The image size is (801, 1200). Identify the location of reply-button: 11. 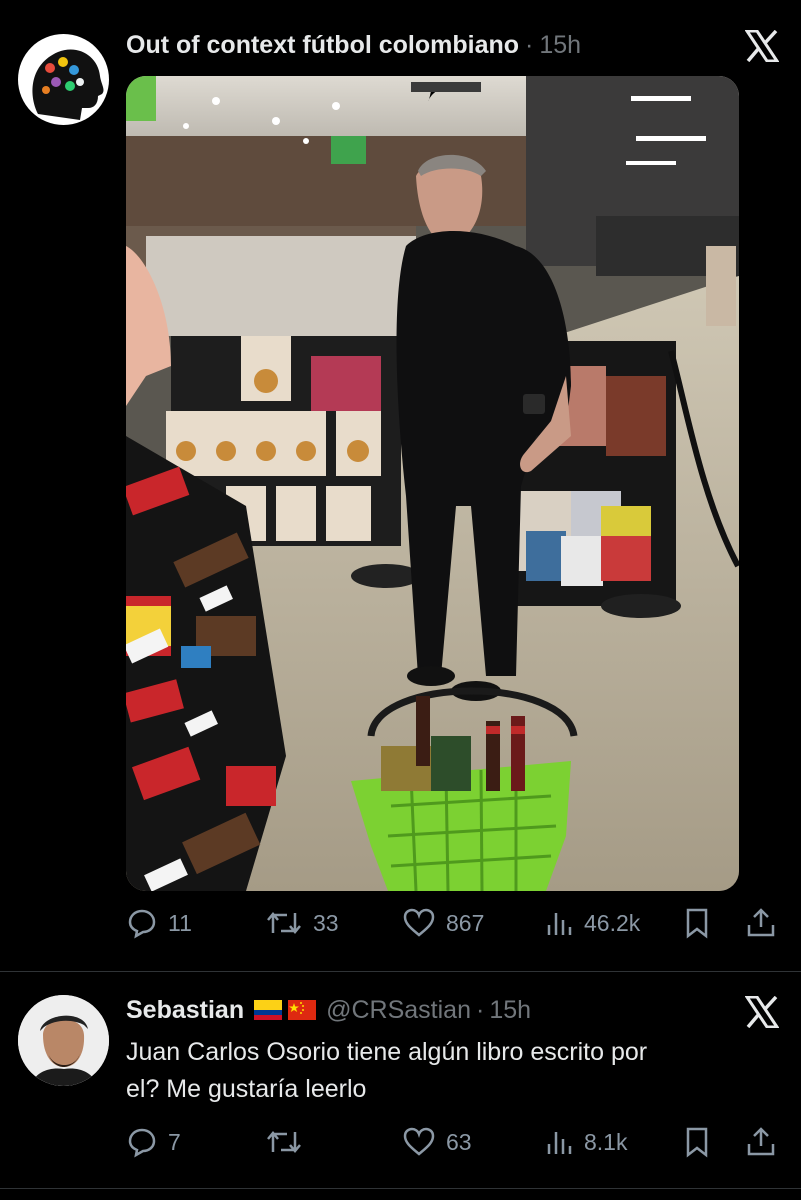
(159, 923).